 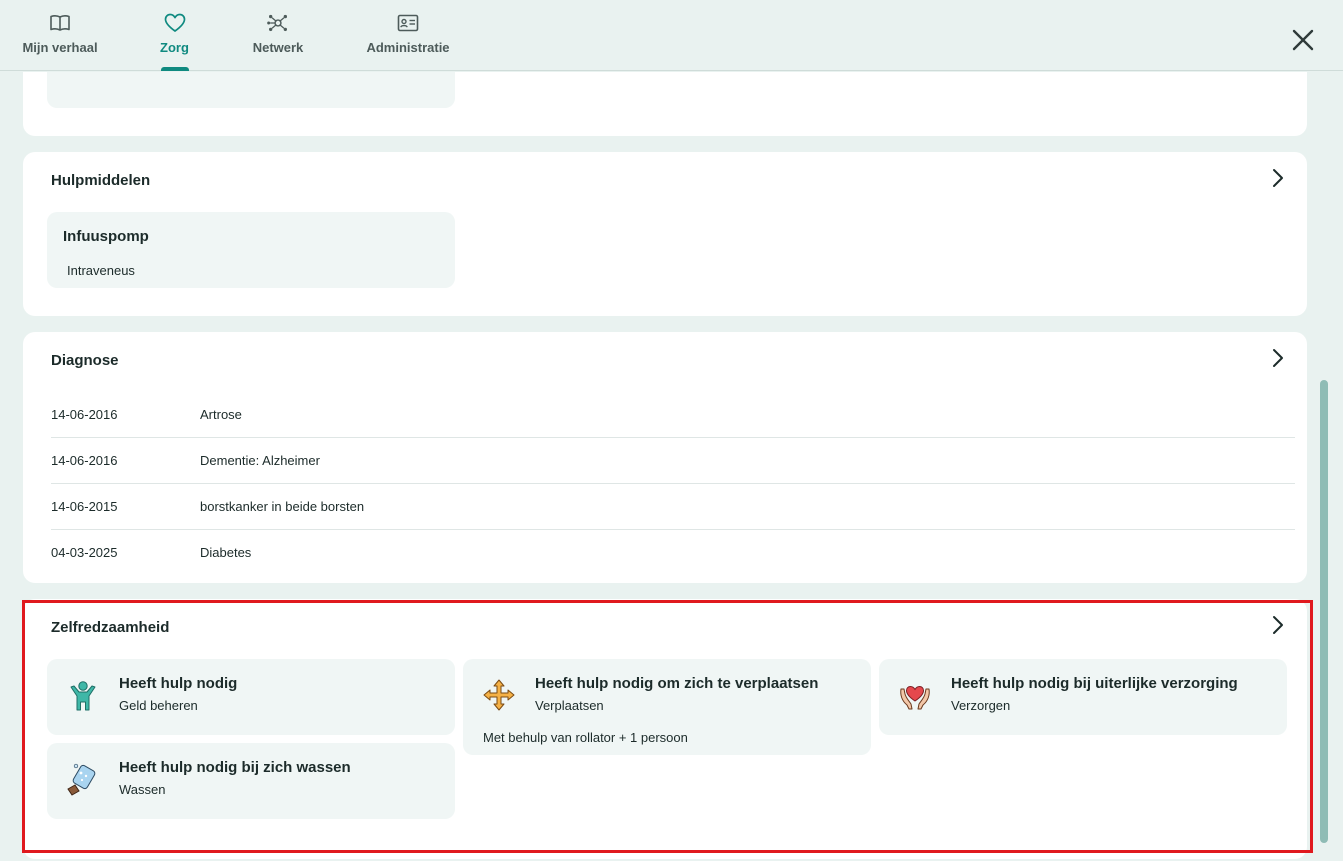 I want to click on tile-subtitle: Verplaatsen, so click(x=569, y=705).